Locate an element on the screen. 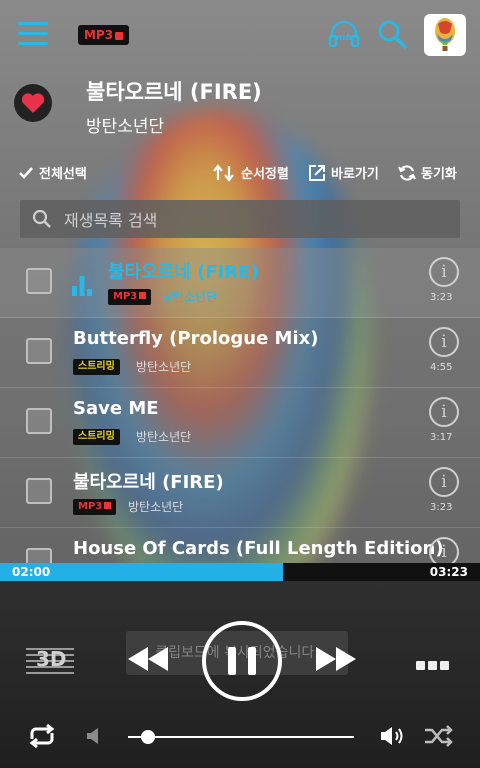  top-bar: MP3 mh is located at coordinates (240, 35).